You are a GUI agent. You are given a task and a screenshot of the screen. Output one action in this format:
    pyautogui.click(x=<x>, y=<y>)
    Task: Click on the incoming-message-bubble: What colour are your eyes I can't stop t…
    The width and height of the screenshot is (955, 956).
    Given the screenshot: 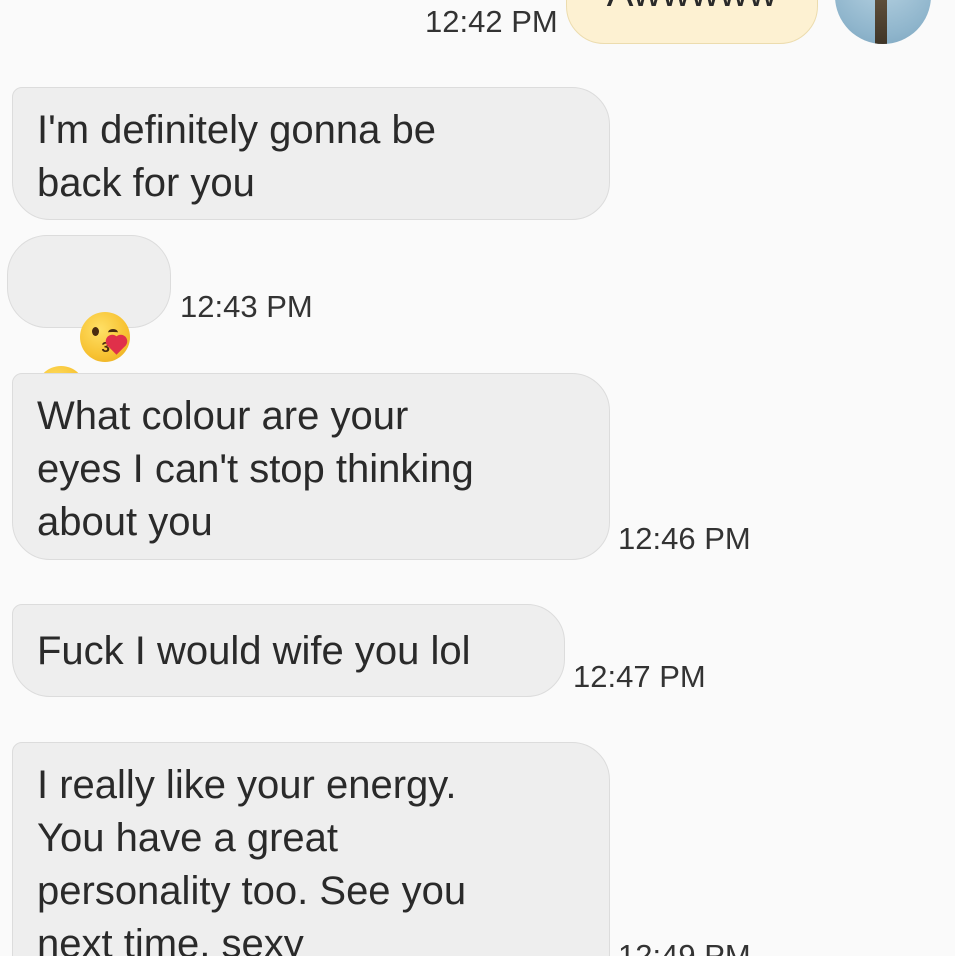 What is the action you would take?
    pyautogui.click(x=311, y=466)
    